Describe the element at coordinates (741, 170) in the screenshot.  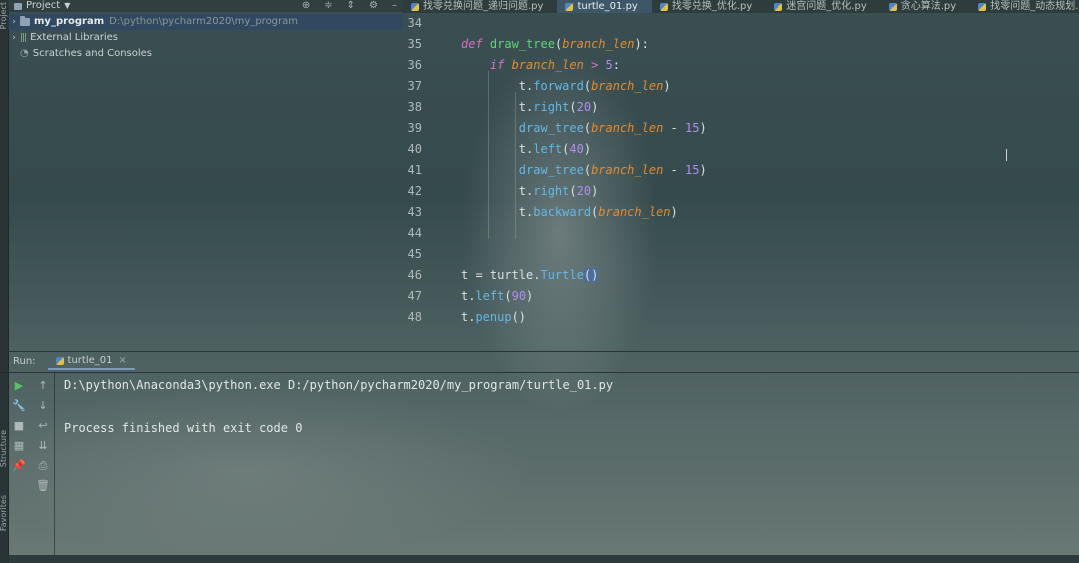
I see `code-line: 41 draw_tree(branch_len - 15)` at that location.